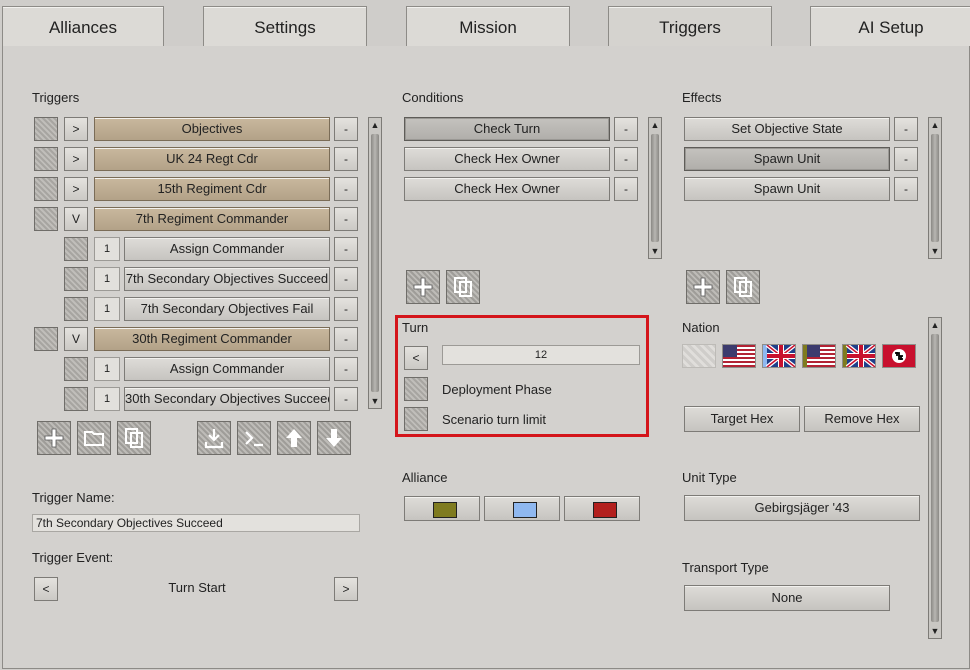  What do you see at coordinates (787, 129) in the screenshot?
I see `effect-item: Set Objective State` at bounding box center [787, 129].